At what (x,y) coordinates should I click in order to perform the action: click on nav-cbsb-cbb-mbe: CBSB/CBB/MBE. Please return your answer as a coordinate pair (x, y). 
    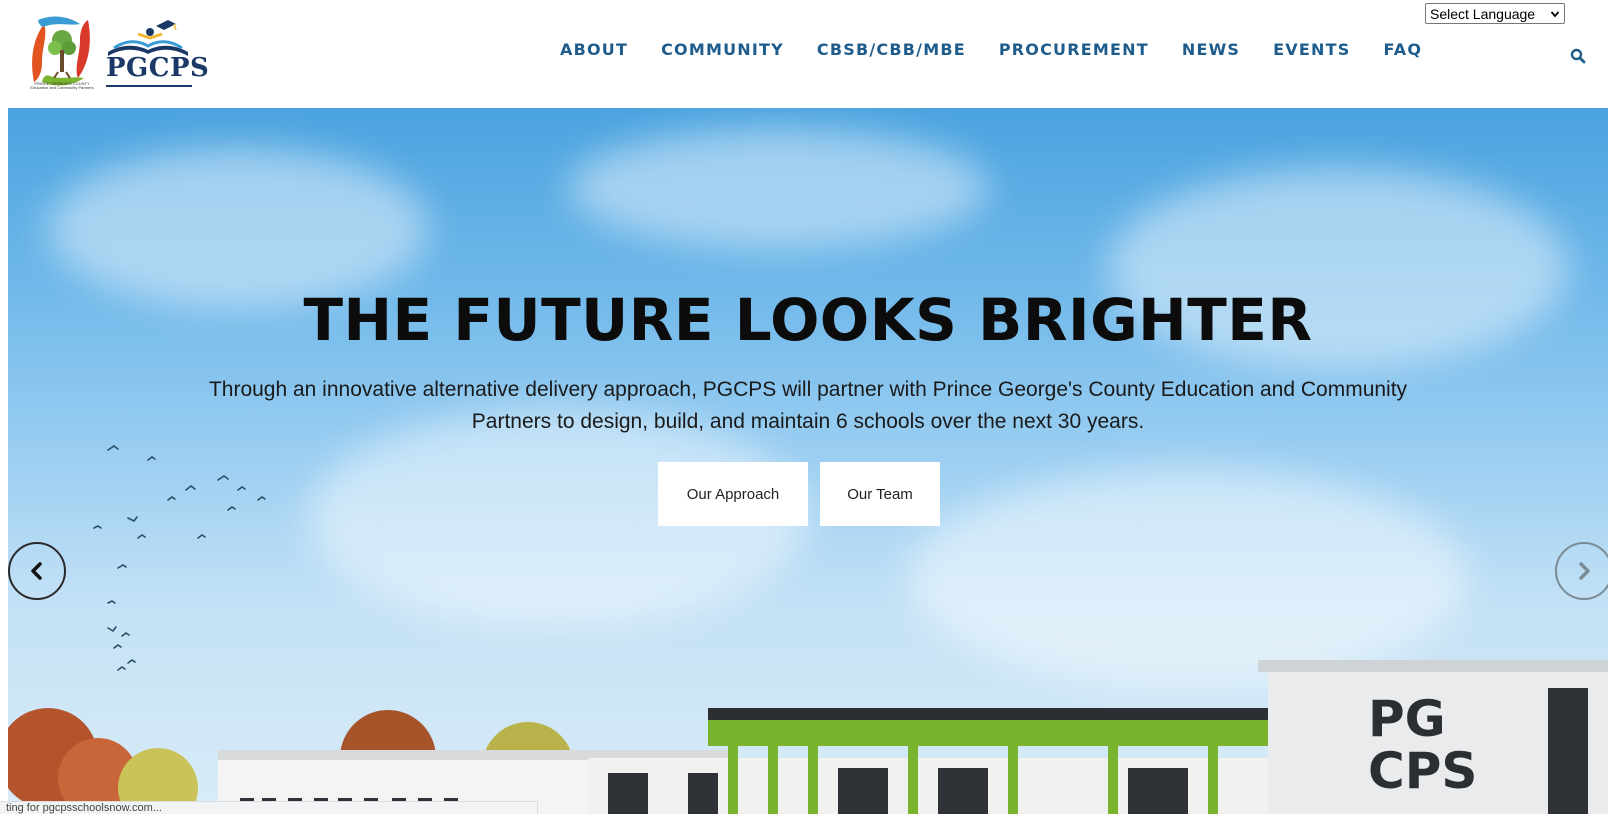
    Looking at the image, I should click on (891, 49).